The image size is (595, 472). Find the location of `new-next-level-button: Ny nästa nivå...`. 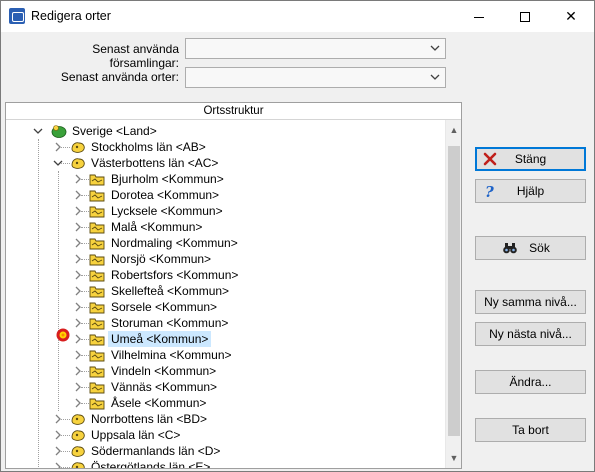

new-next-level-button: Ny nästa nivå... is located at coordinates (530, 334).